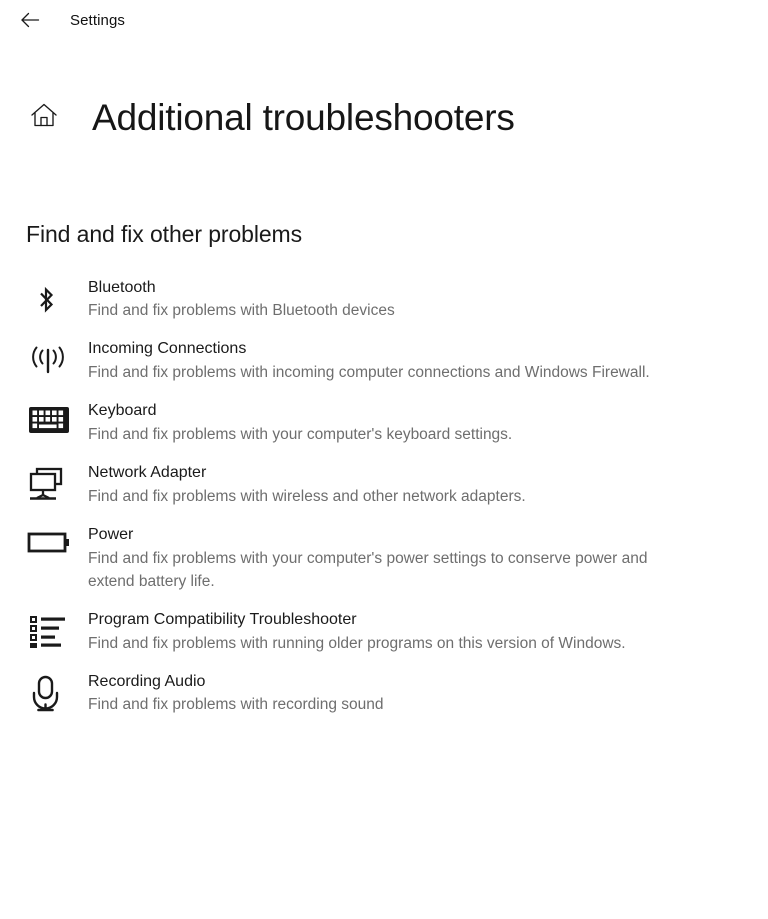  Describe the element at coordinates (122, 411) in the screenshot. I see `troubleshooter-title: Keyboard` at that location.